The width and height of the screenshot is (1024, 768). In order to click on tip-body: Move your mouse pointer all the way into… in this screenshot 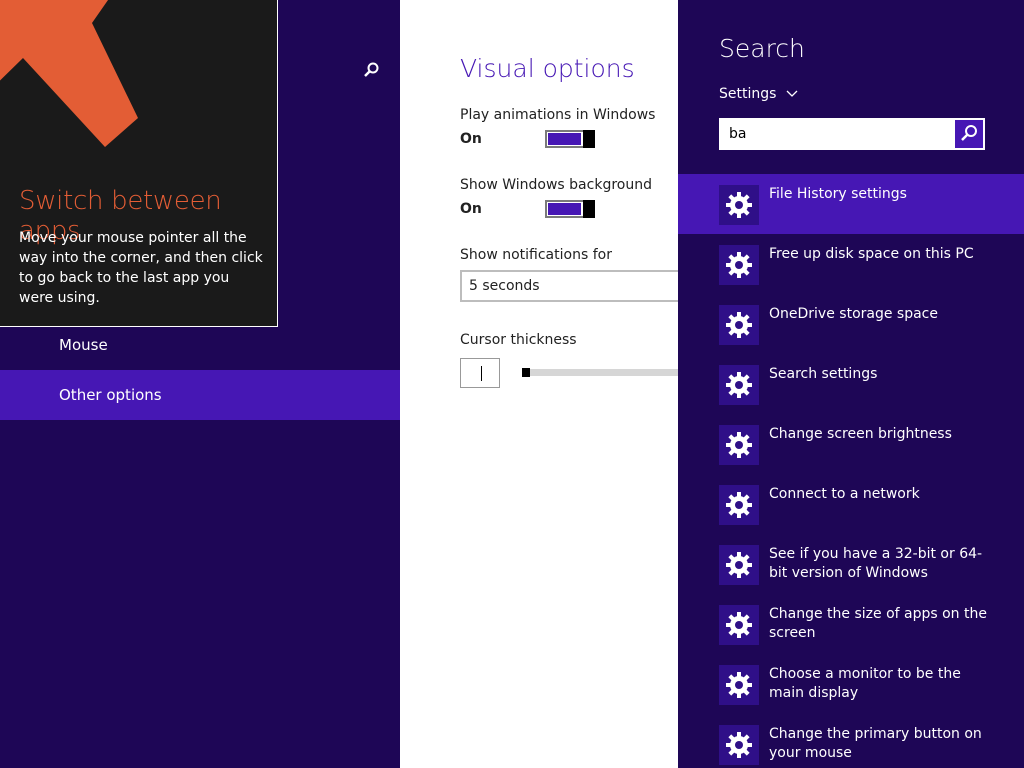, I will do `click(141, 268)`.